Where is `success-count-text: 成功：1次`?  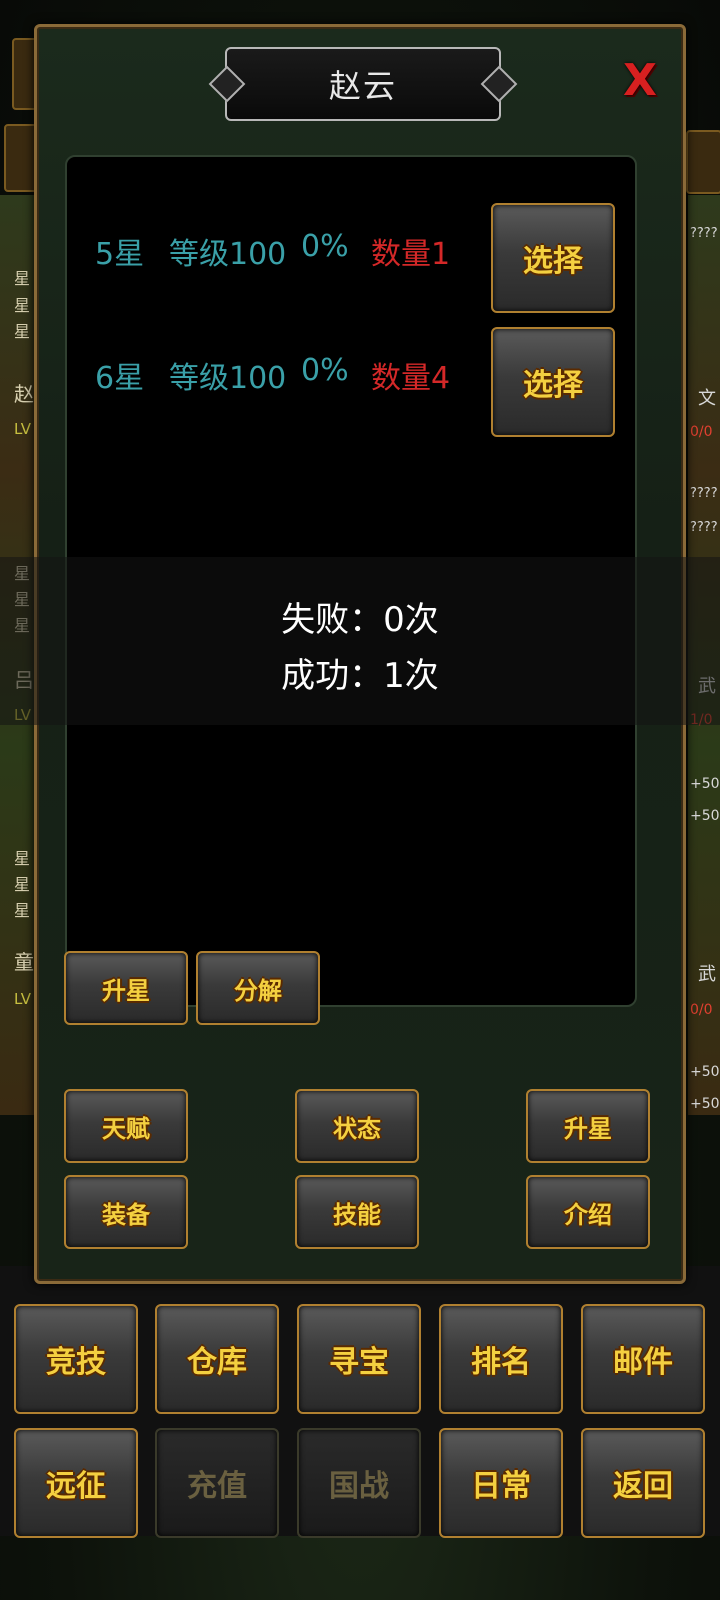
success-count-text: 成功：1次 is located at coordinates (360, 676).